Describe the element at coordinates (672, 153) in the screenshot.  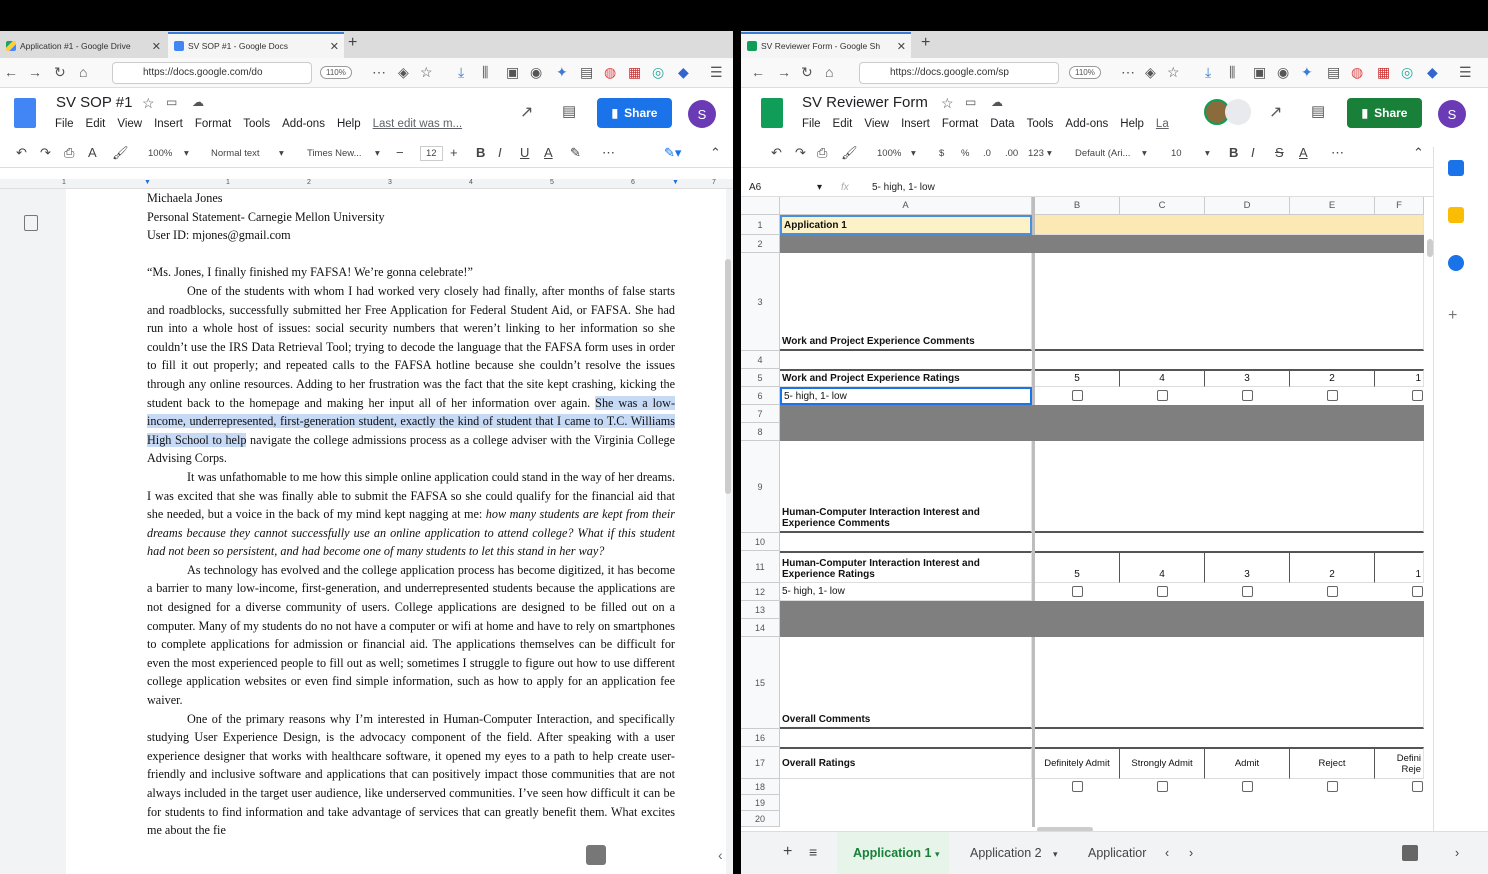
I see `editing-mode-icon: ✎▾` at that location.